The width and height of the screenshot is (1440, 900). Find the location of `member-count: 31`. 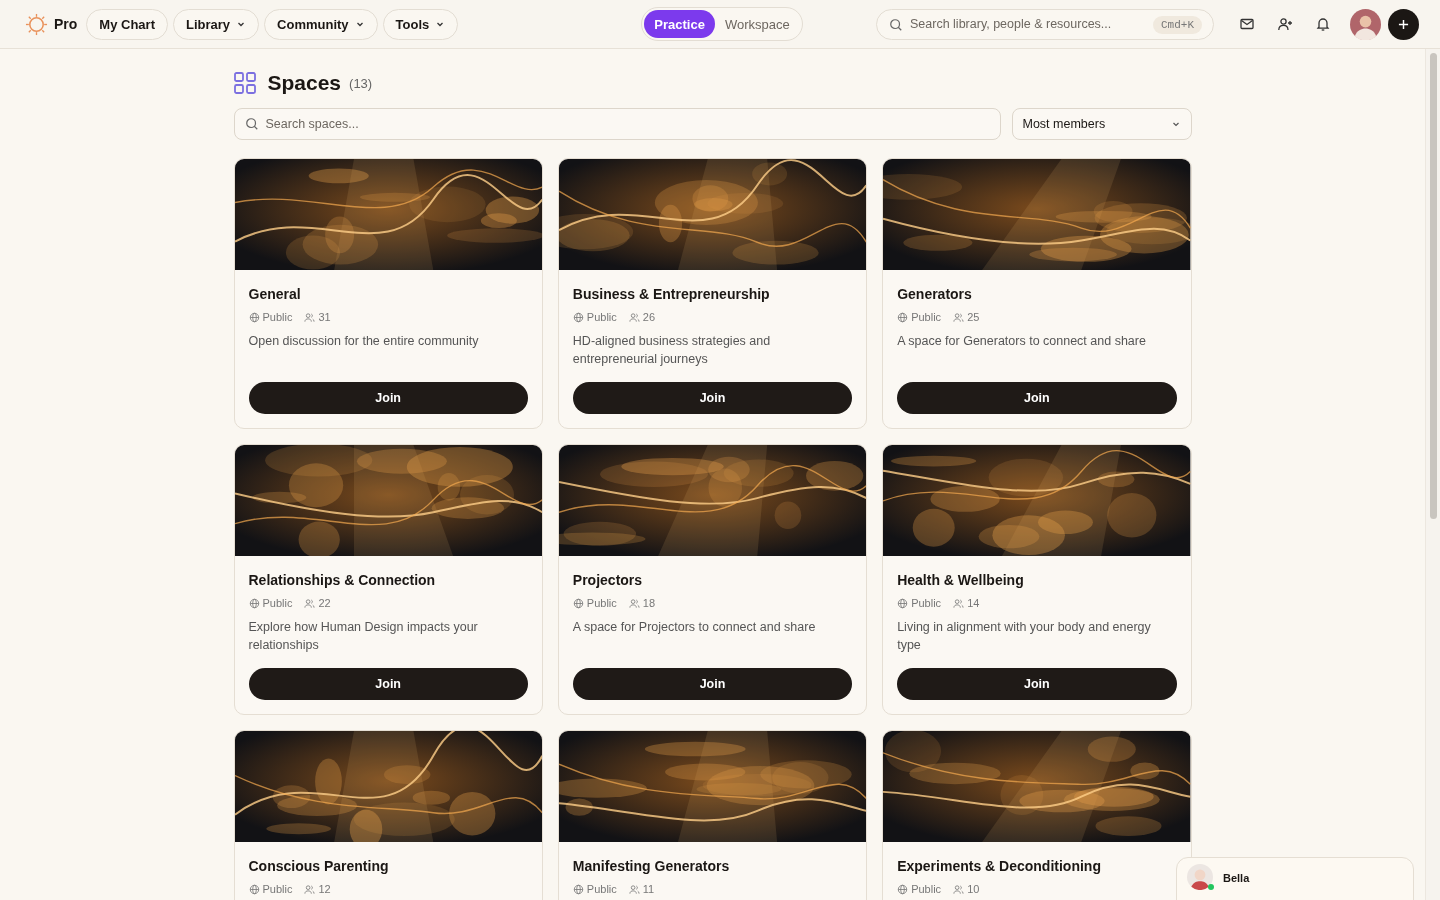

member-count: 31 is located at coordinates (324, 317).